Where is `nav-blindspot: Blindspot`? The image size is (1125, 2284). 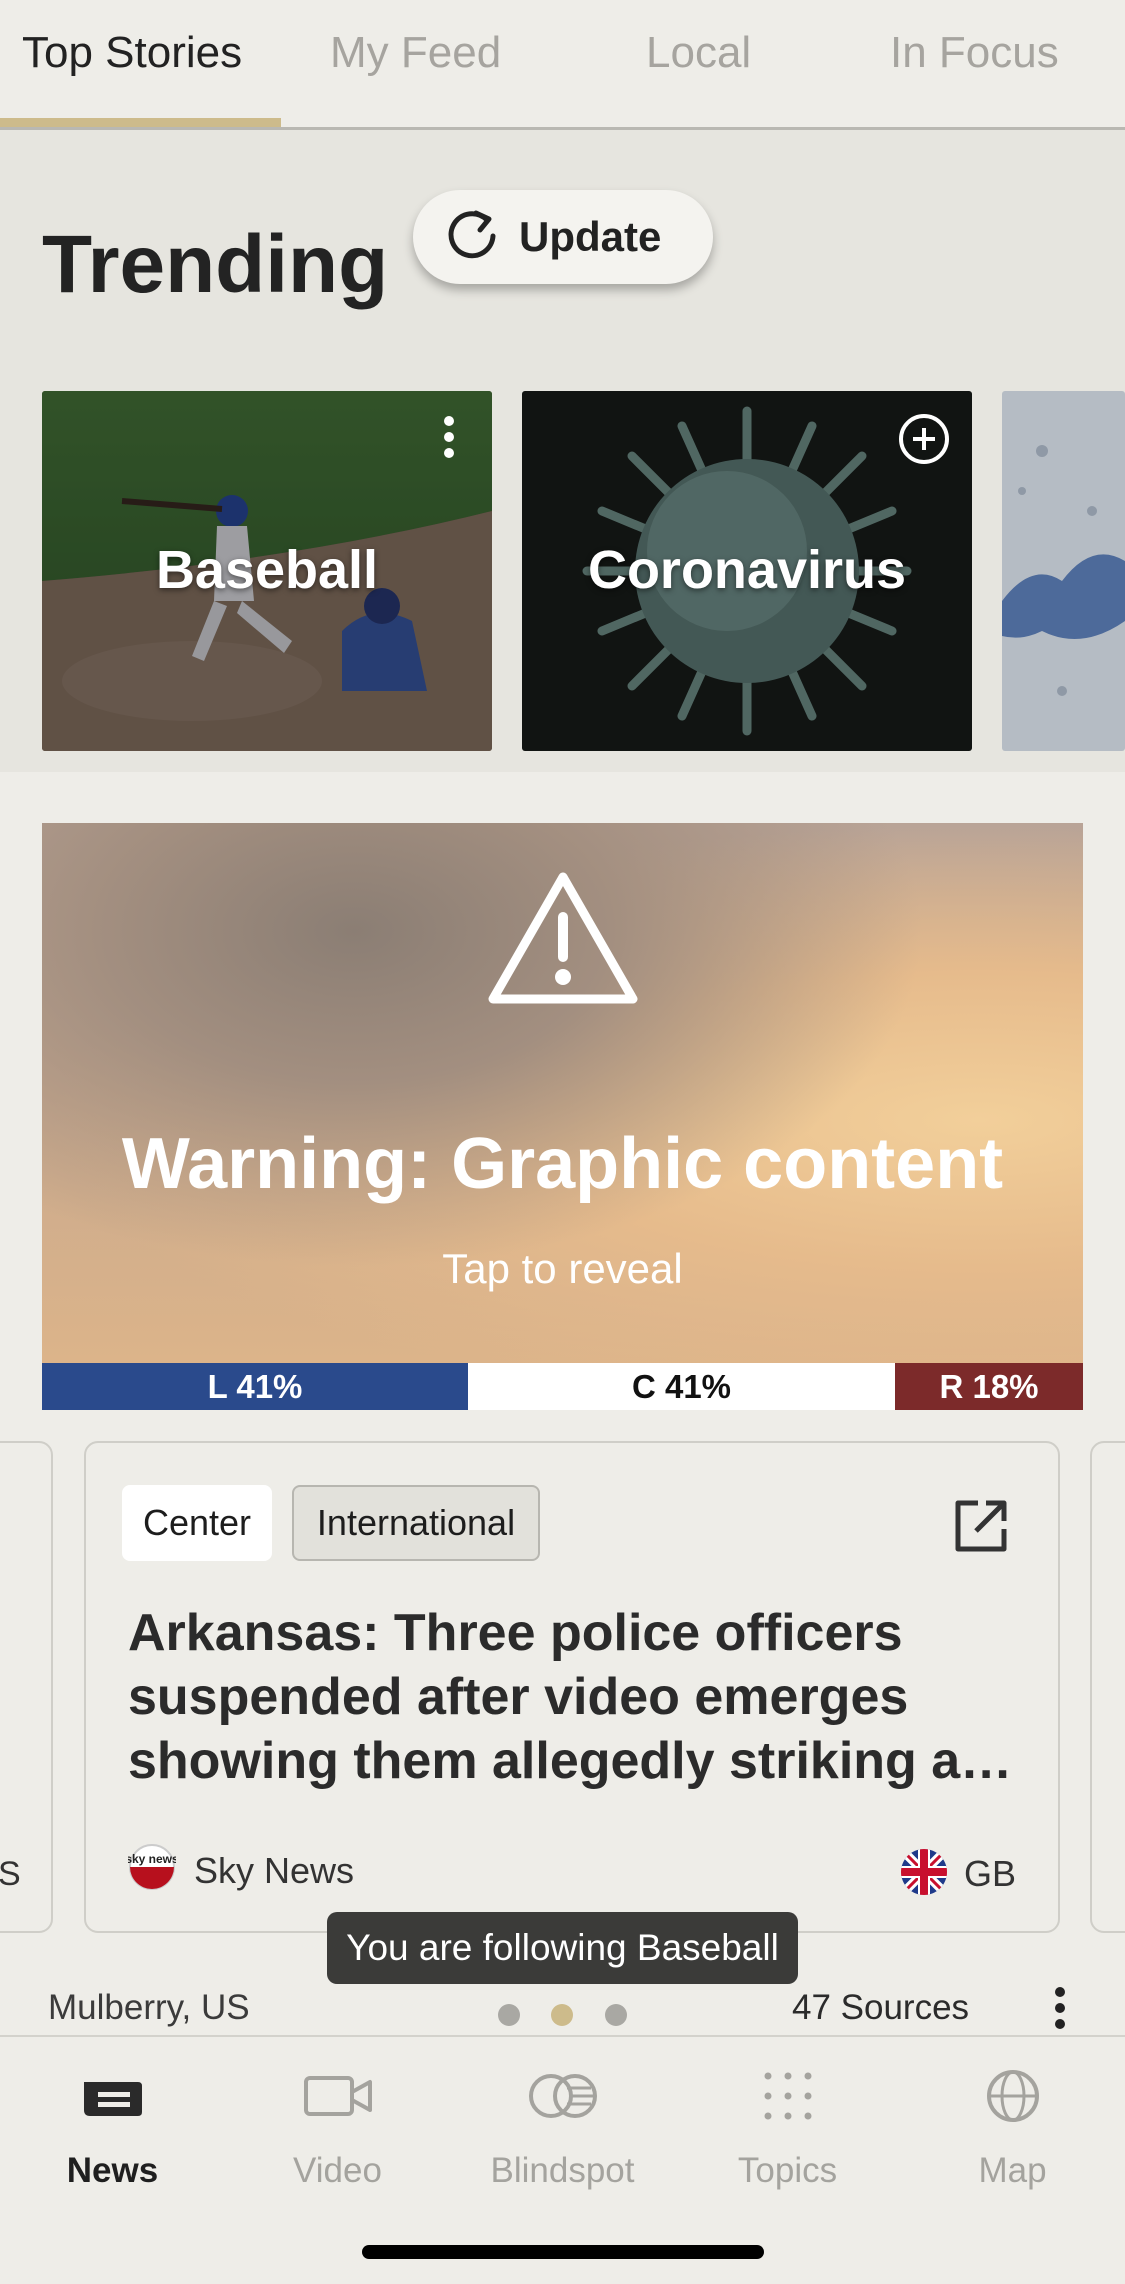 nav-blindspot: Blindspot is located at coordinates (562, 2126).